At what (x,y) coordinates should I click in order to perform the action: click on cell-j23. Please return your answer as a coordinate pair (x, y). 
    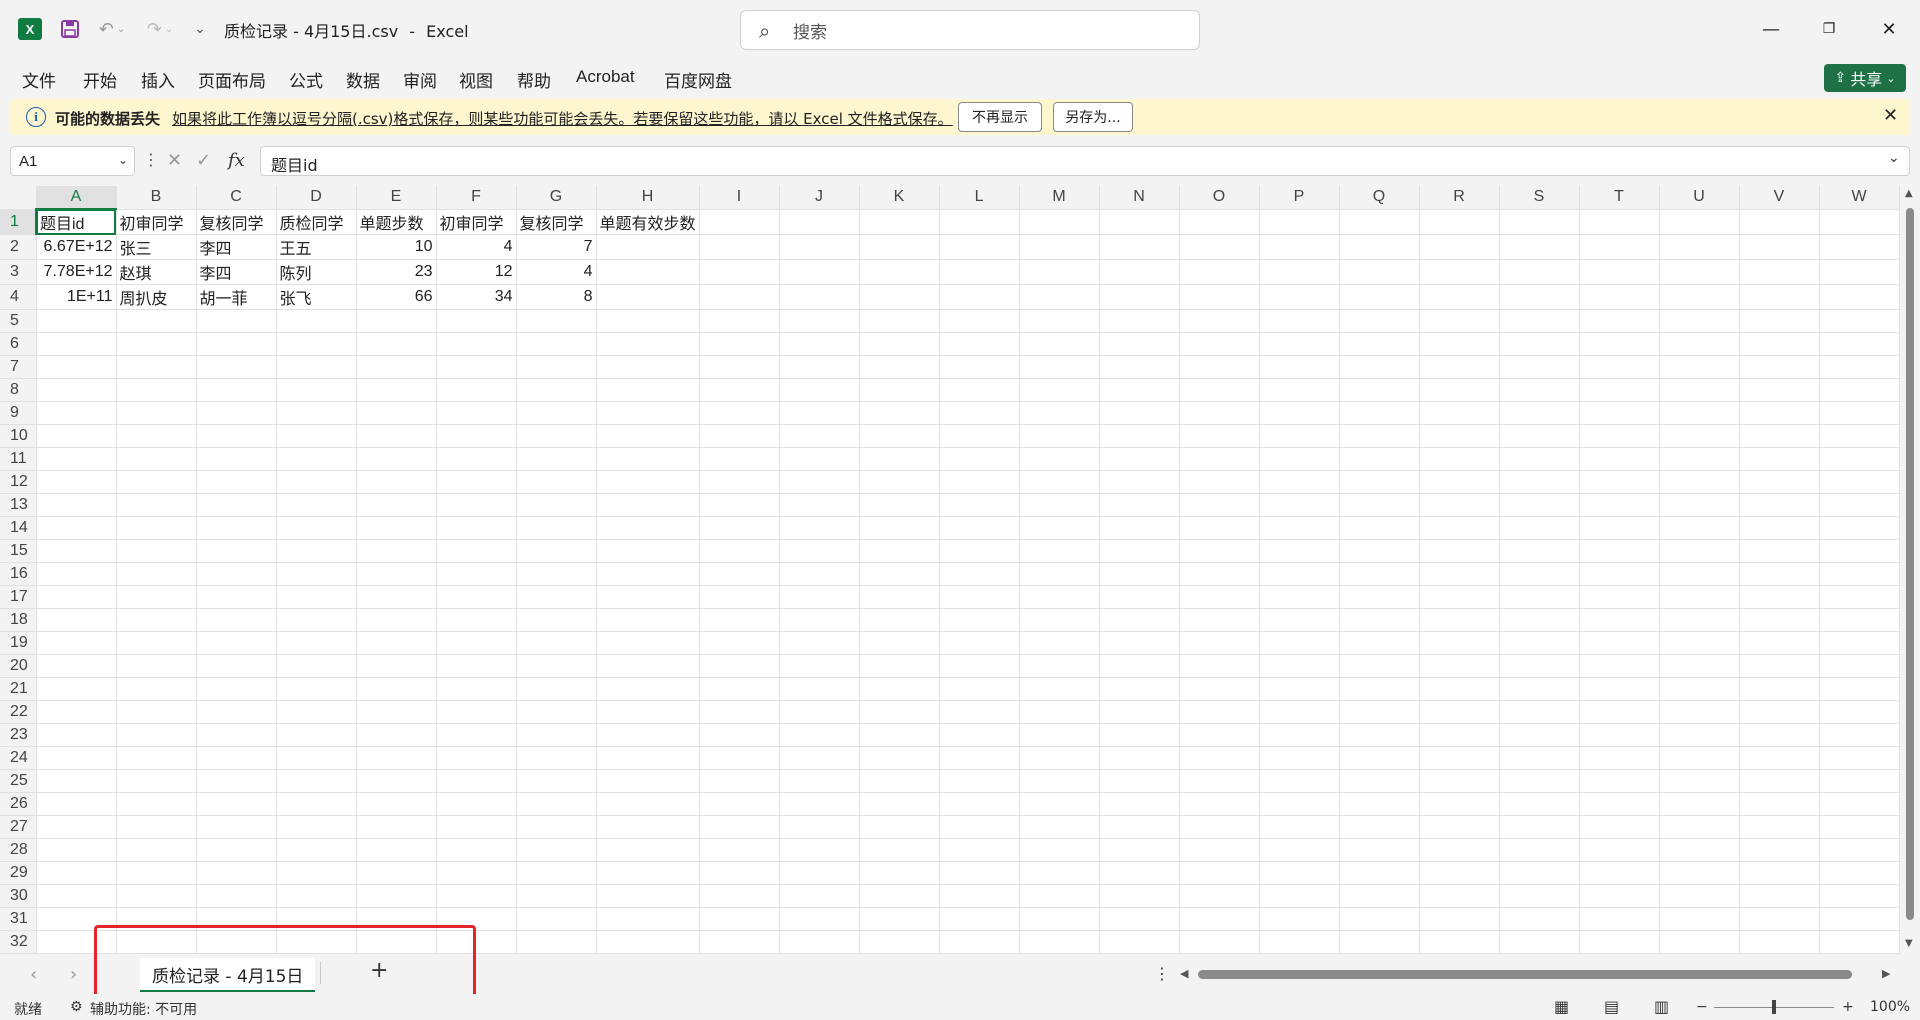
    Looking at the image, I should click on (819, 735).